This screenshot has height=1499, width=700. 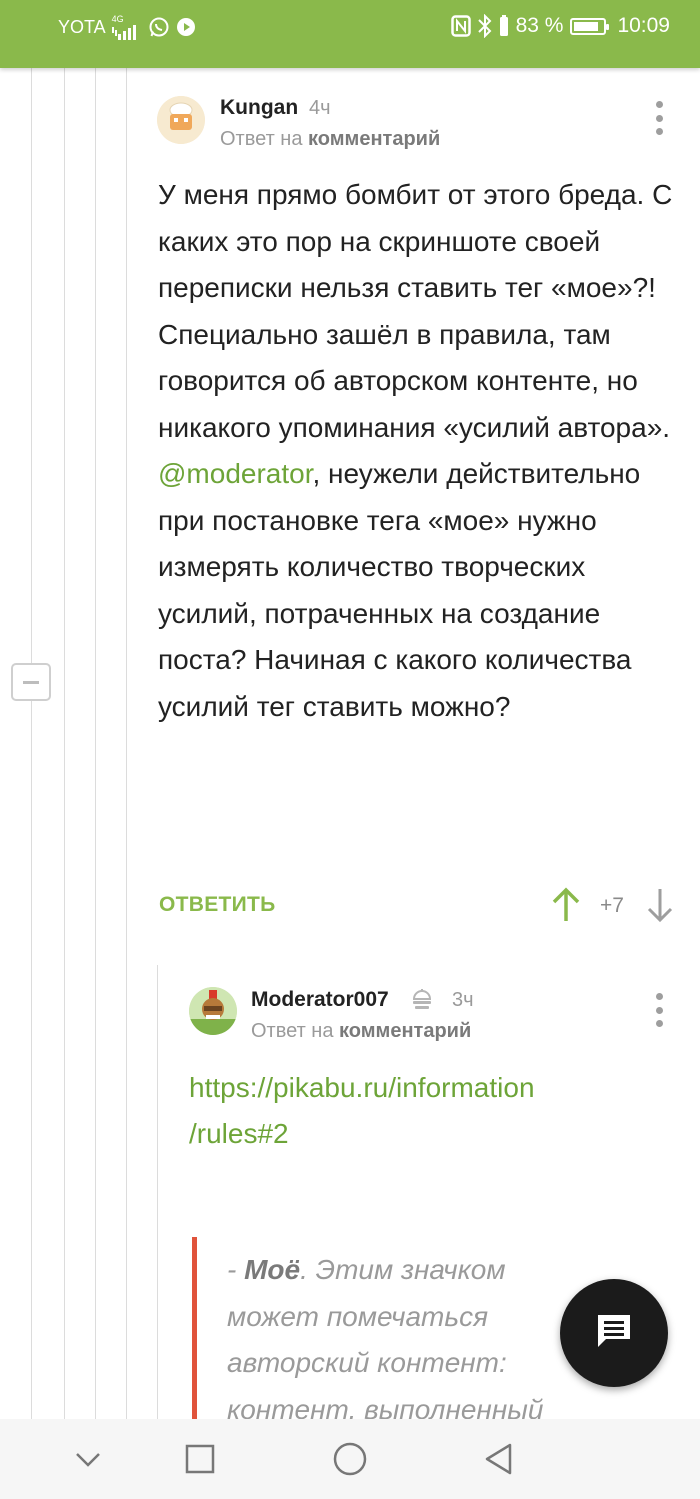 I want to click on signal-icon: 4G, so click(x=126, y=26).